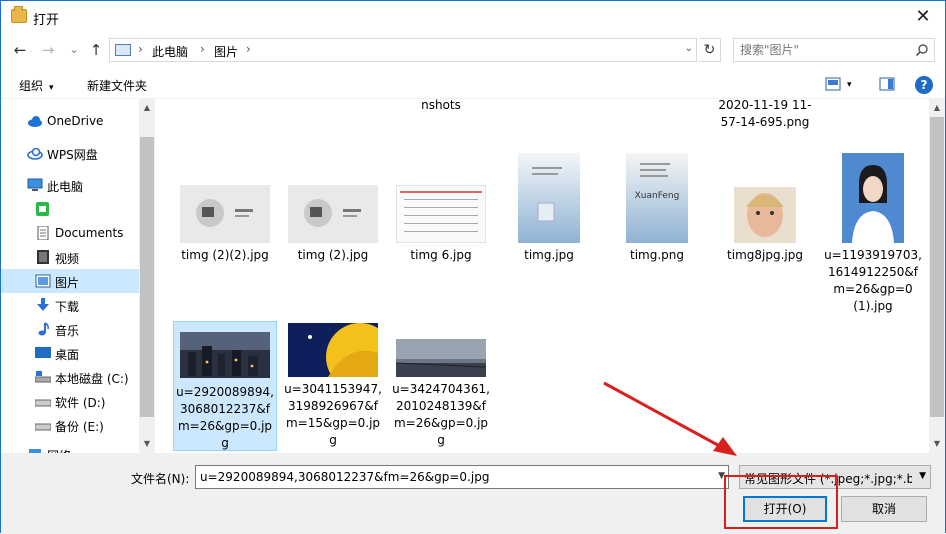 Image resolution: width=946 pixels, height=534 pixels. Describe the element at coordinates (689, 48) in the screenshot. I see `address-dropdown-icon: ⌄` at that location.